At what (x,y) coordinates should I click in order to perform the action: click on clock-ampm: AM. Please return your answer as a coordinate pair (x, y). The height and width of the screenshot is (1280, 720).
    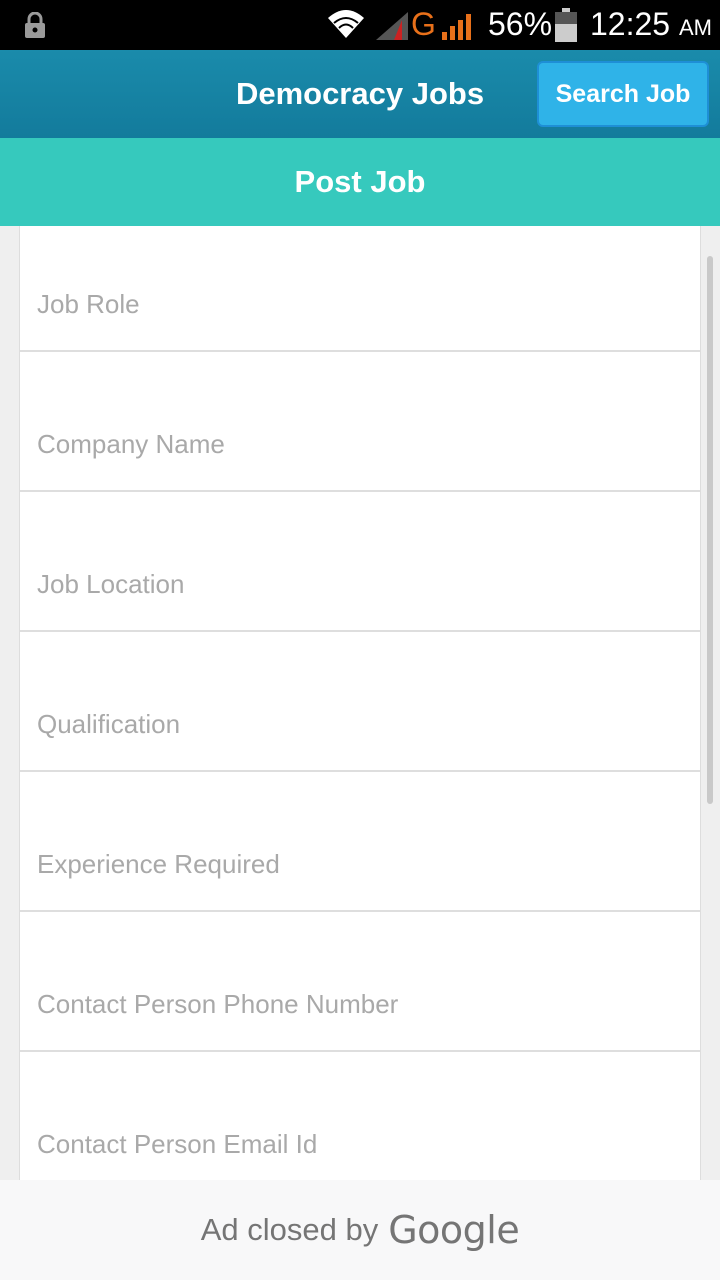
    Looking at the image, I should click on (695, 27).